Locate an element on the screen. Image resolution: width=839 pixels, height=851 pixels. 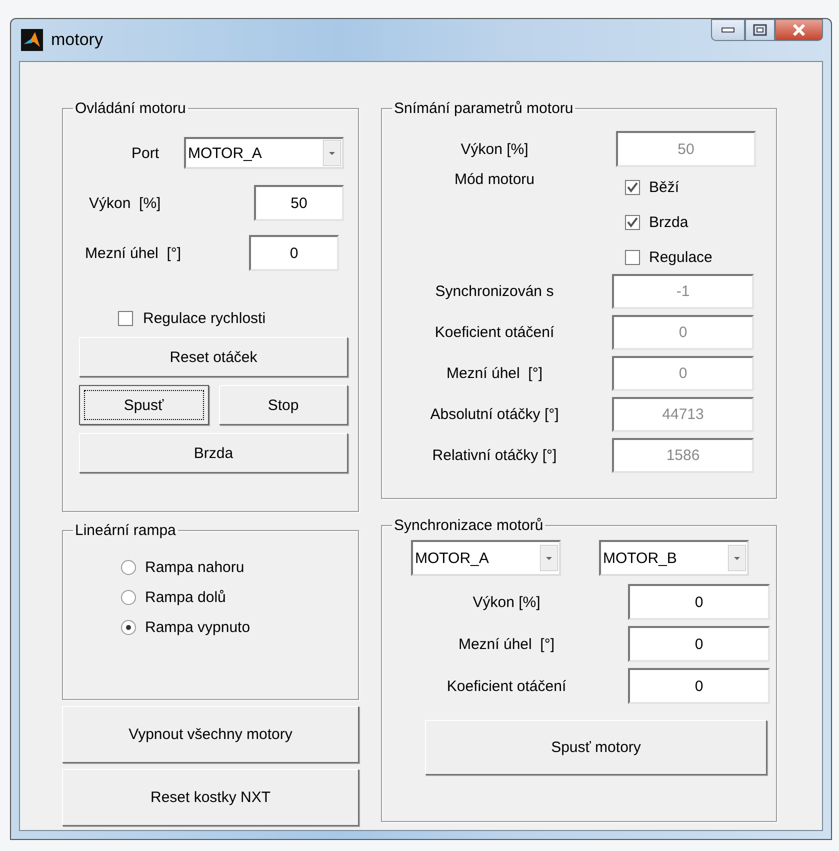
close-button is located at coordinates (799, 30).